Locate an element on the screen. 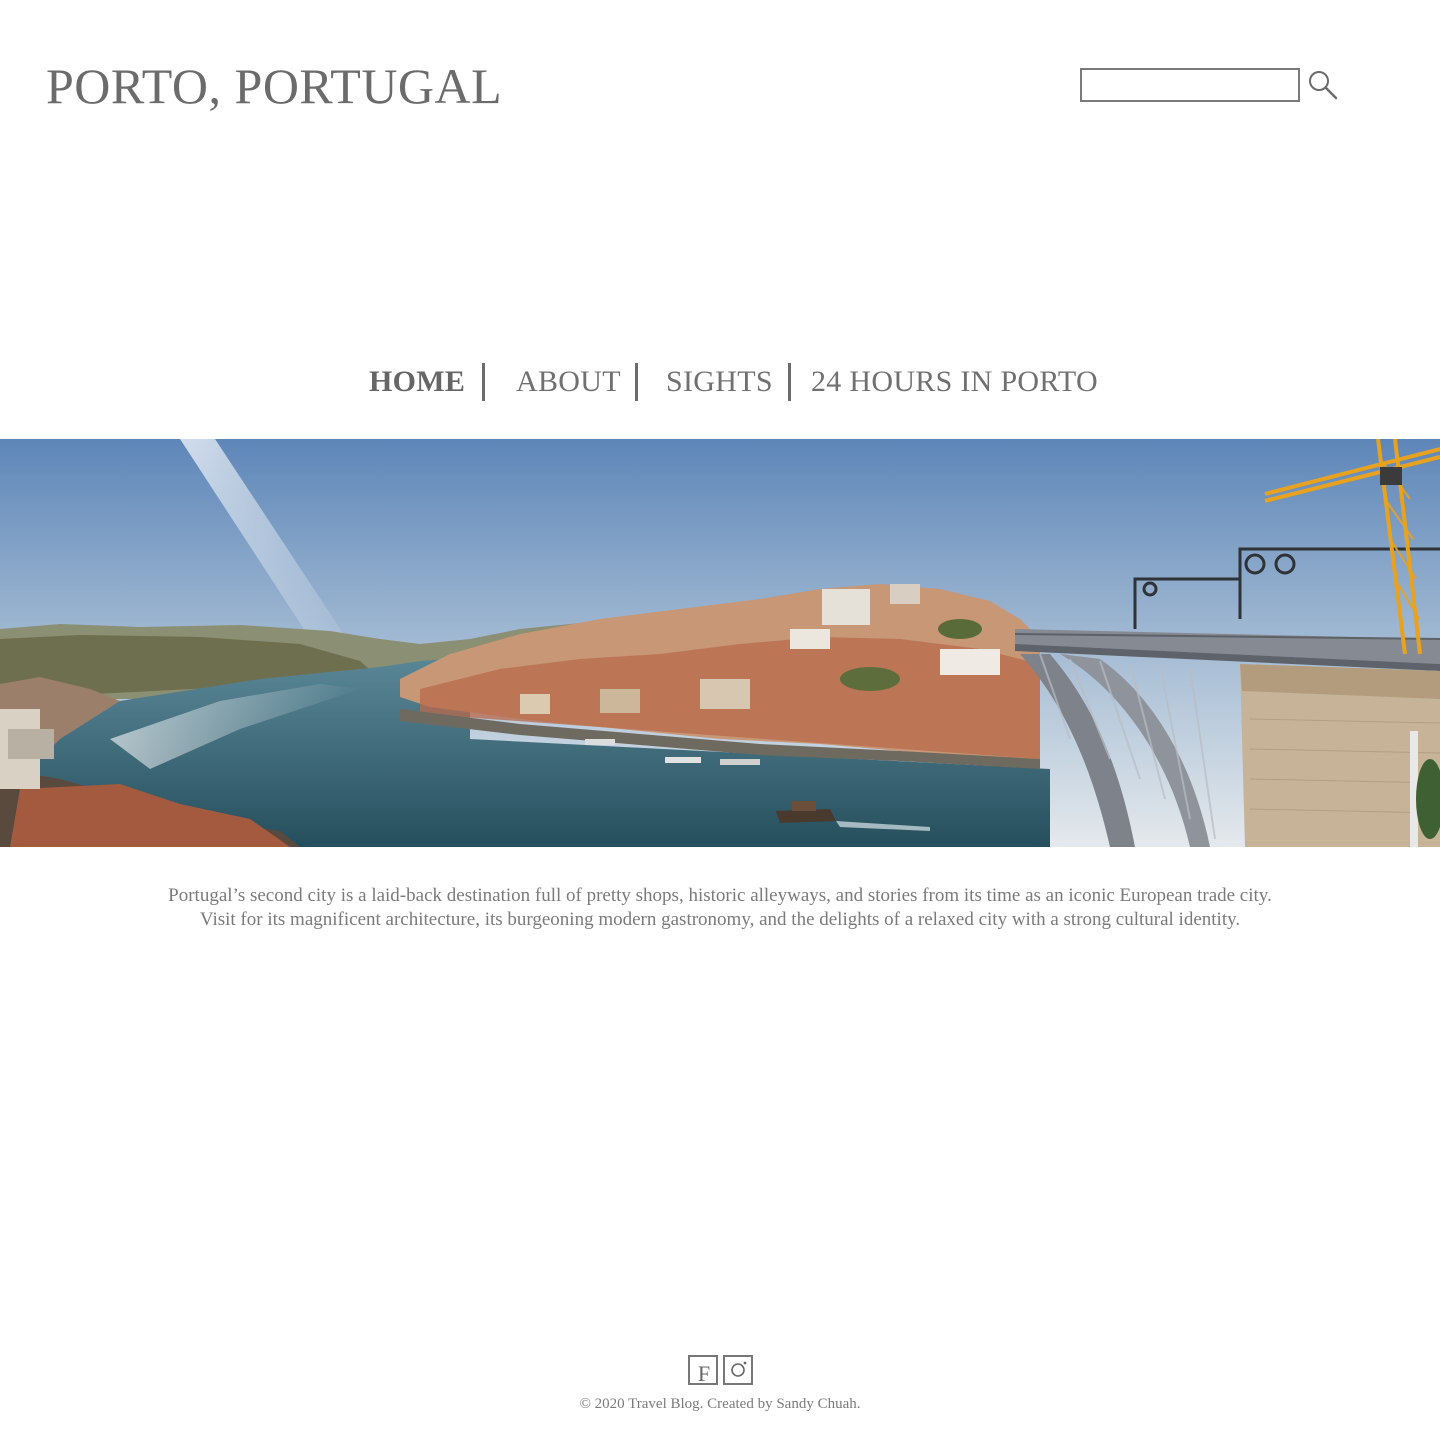 The width and height of the screenshot is (1440, 1447). search-button is located at coordinates (1323, 85).